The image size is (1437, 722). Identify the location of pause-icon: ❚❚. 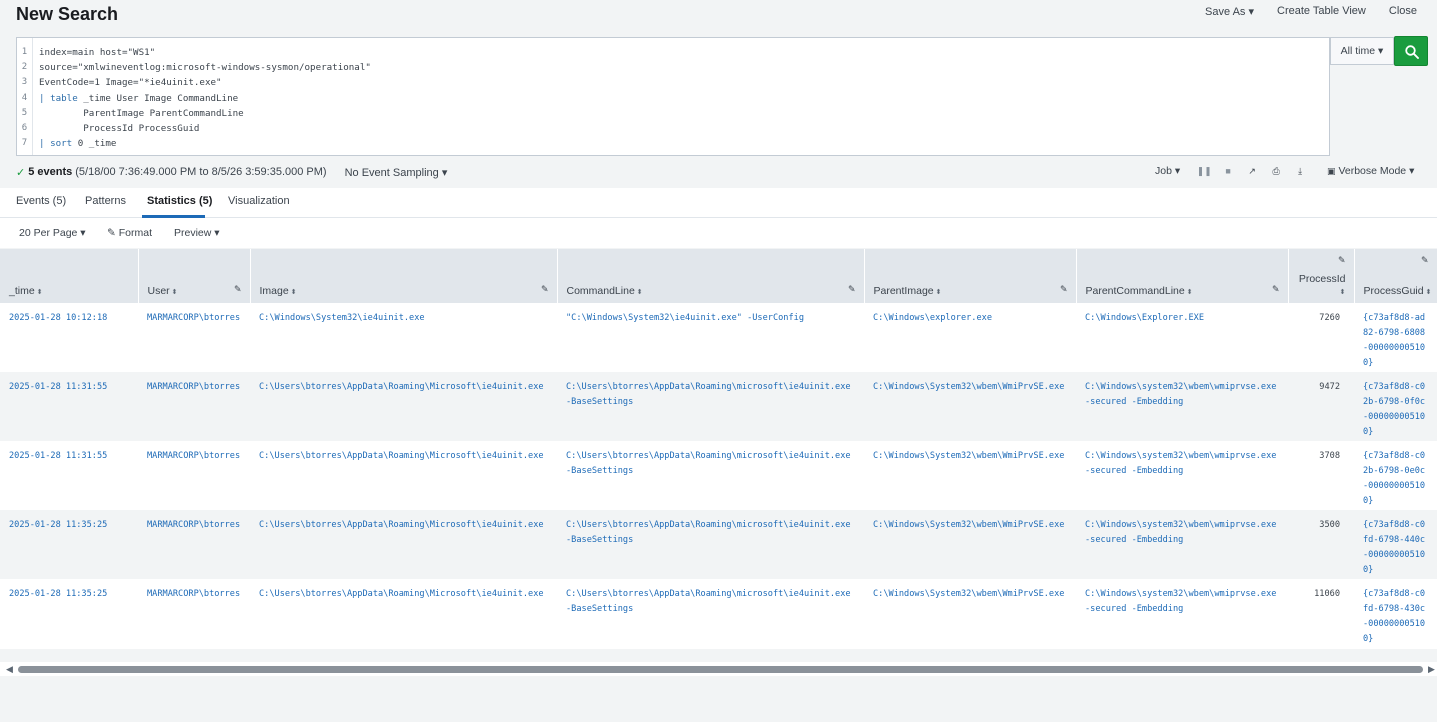
(1204, 171).